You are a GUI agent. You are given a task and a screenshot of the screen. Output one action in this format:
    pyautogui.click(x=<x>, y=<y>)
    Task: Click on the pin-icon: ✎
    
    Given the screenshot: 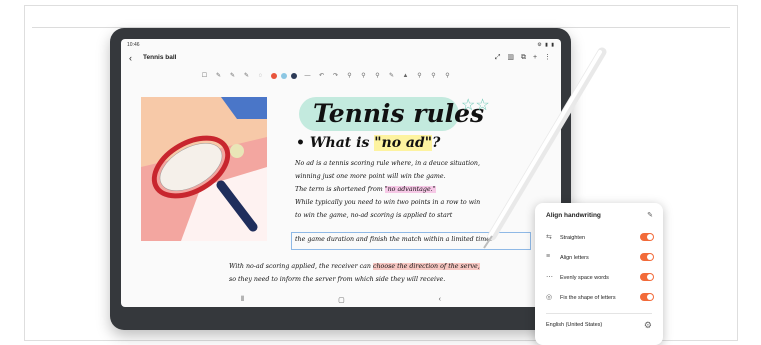 What is the action you would take?
    pyautogui.click(x=650, y=215)
    